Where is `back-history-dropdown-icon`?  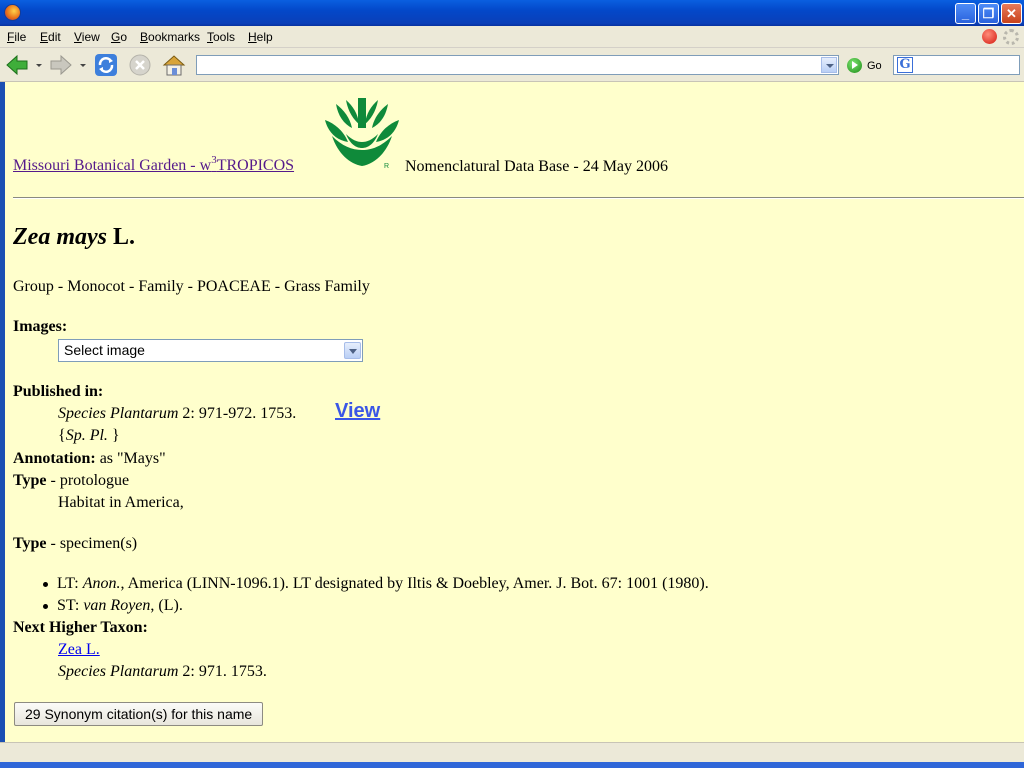
back-history-dropdown-icon is located at coordinates (39, 65).